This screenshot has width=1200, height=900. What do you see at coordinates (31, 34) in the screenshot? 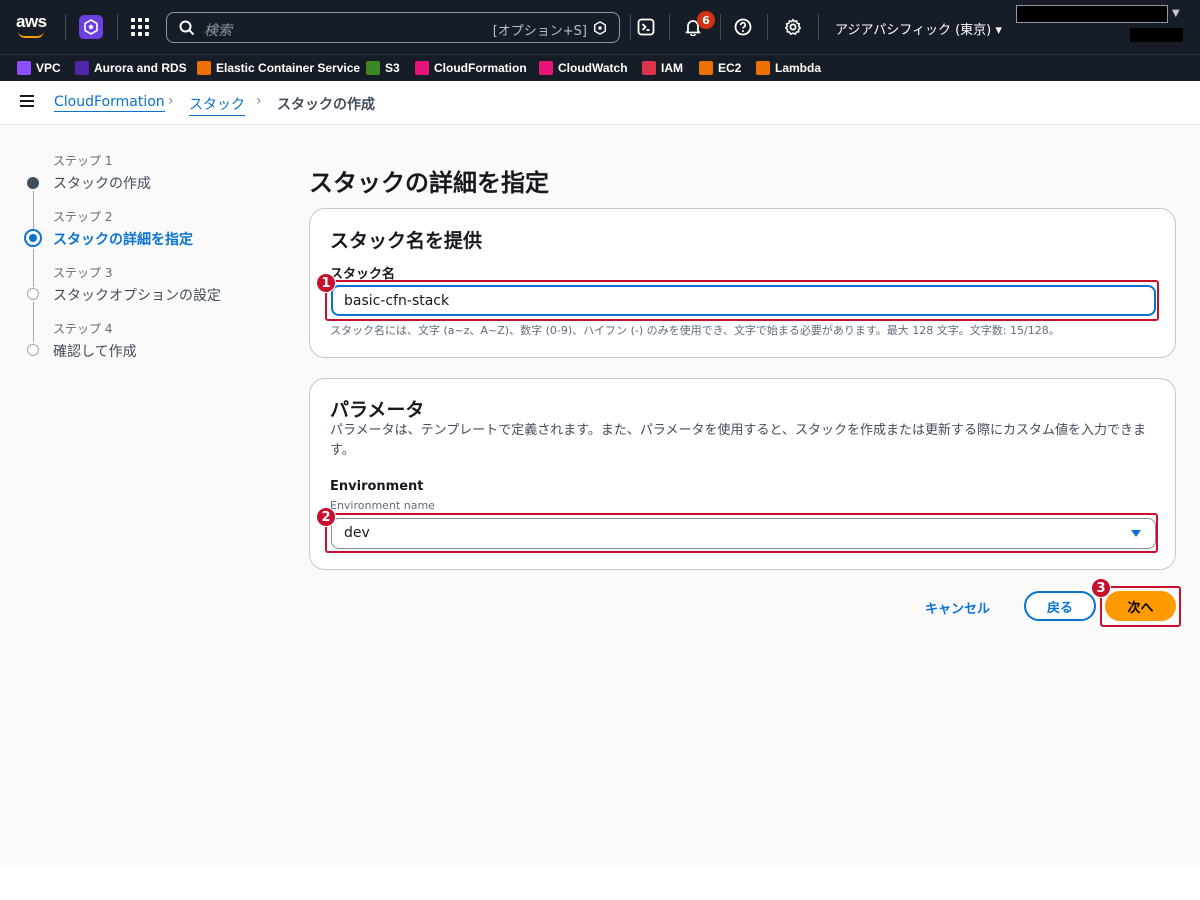
I see `aws-smile-icon` at bounding box center [31, 34].